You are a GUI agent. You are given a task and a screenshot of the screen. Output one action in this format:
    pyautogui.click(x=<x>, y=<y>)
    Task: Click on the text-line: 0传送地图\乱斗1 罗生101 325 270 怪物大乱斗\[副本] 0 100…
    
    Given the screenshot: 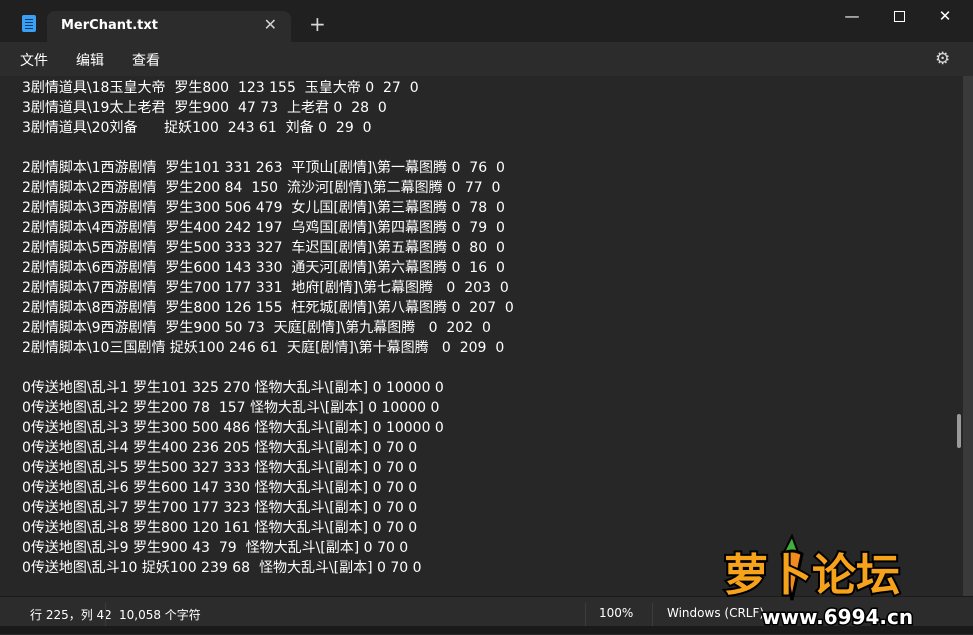 What is the action you would take?
    pyautogui.click(x=233, y=388)
    